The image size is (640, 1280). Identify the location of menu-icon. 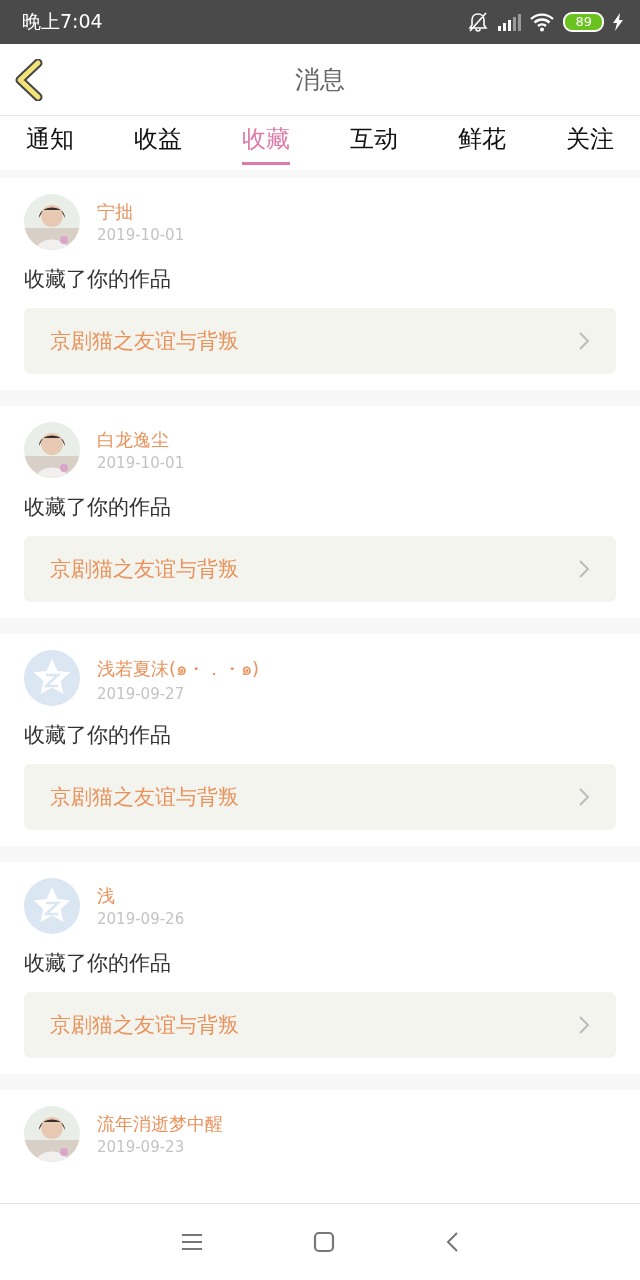
(192, 1242).